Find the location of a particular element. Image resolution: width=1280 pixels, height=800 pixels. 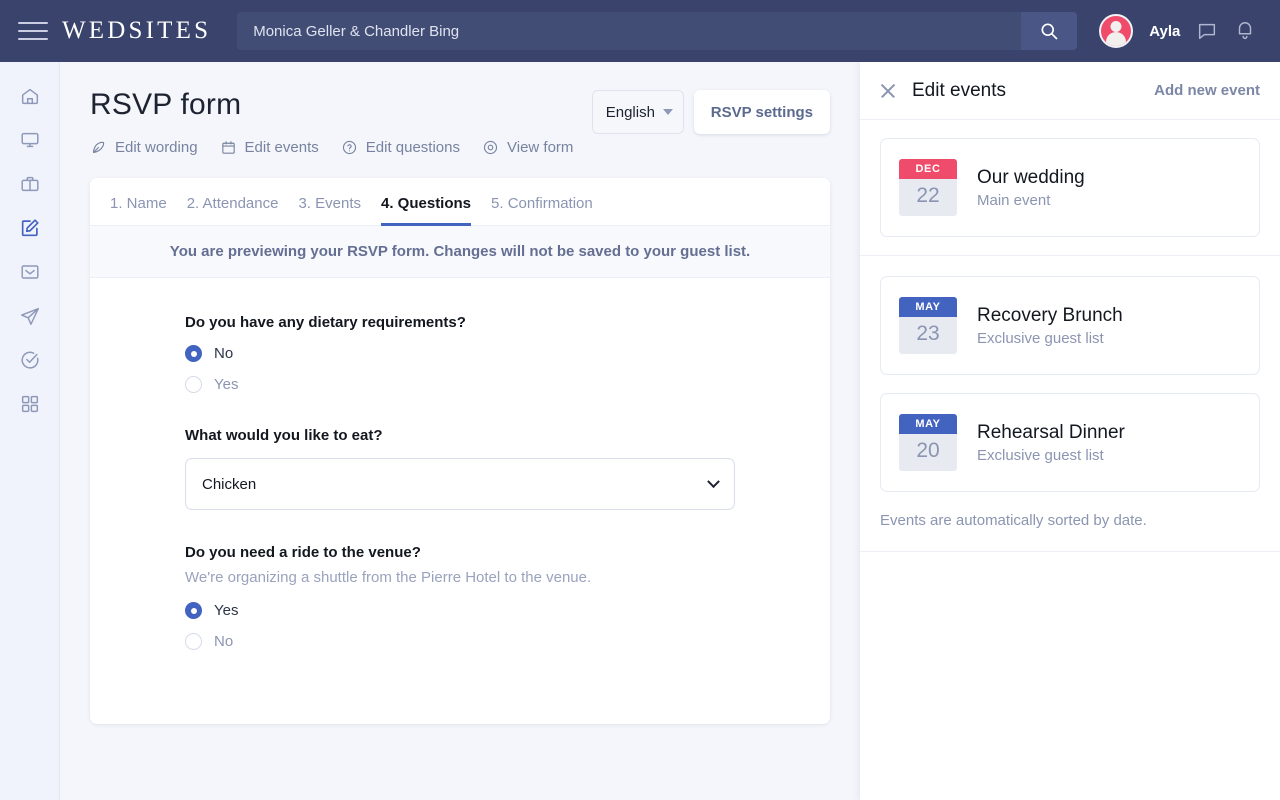

event-name: Our wedding is located at coordinates (1031, 177).